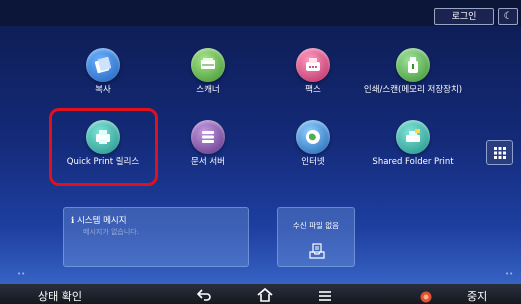 This screenshot has width=521, height=304. Describe the element at coordinates (426, 296) in the screenshot. I see `stop-icon` at that location.